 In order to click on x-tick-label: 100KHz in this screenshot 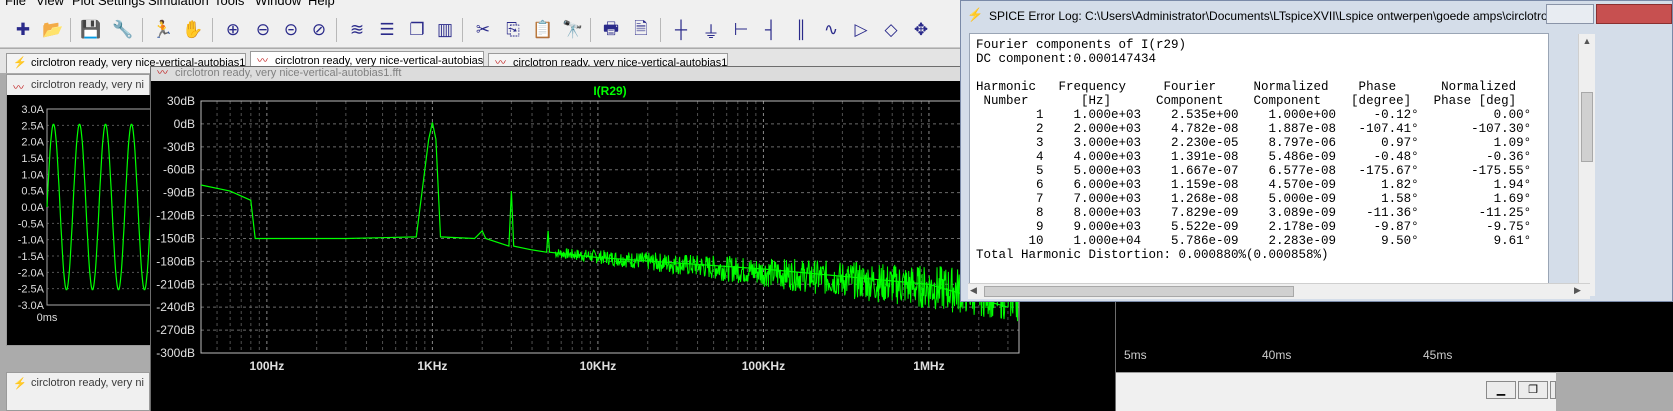, I will do `click(763, 366)`.